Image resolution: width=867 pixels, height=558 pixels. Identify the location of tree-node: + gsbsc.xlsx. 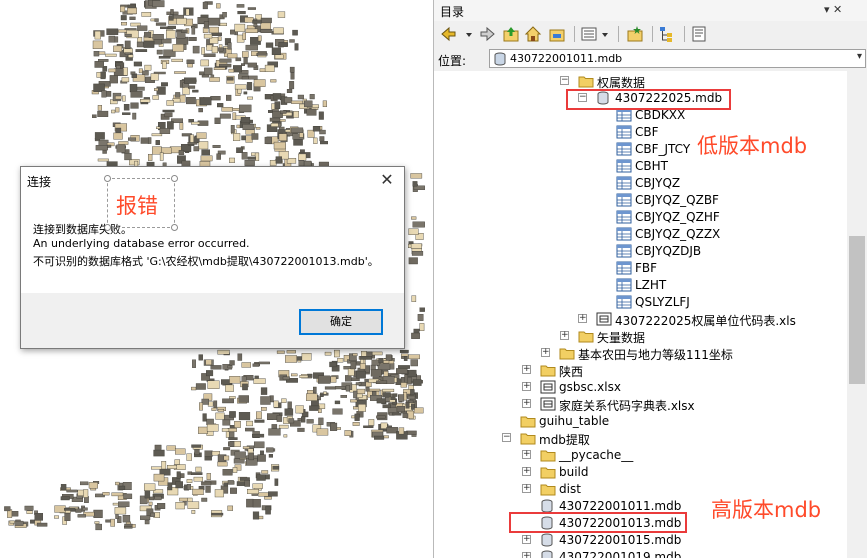
(641, 387).